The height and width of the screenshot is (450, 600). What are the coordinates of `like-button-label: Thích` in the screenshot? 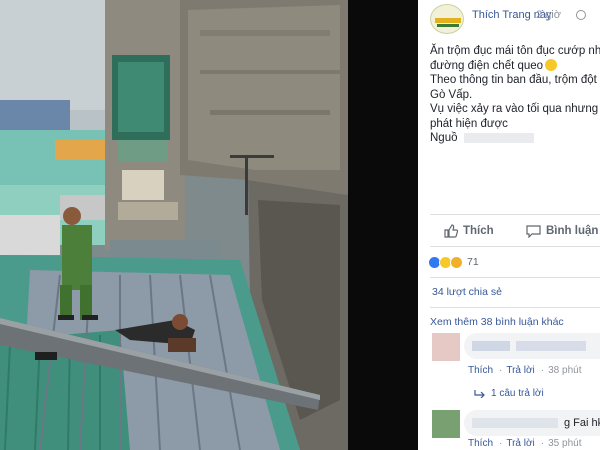 It's located at (478, 231).